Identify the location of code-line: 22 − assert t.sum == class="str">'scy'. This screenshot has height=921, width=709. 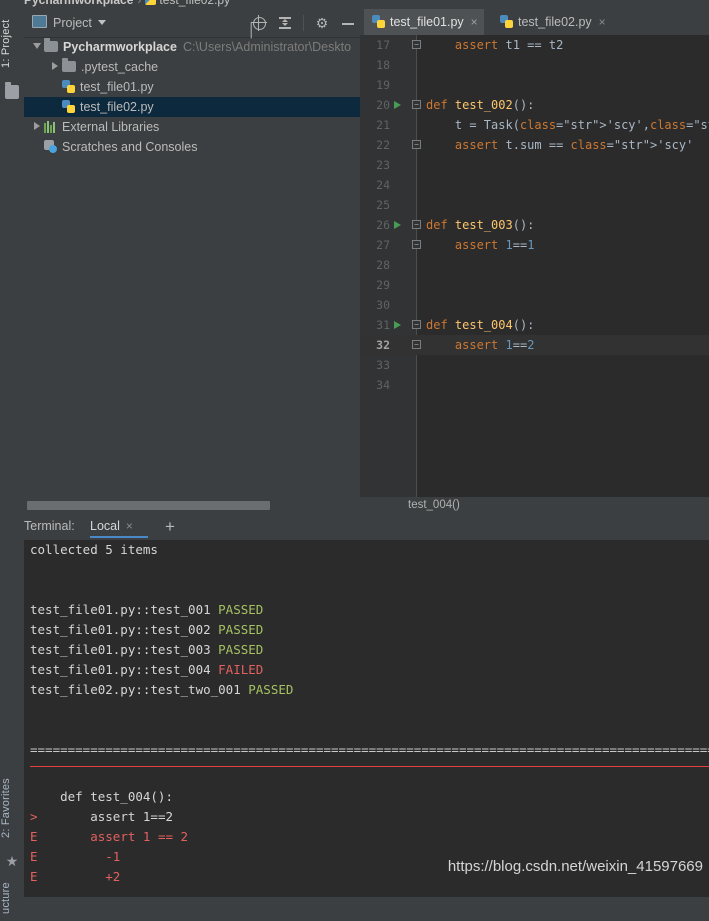
(534, 145).